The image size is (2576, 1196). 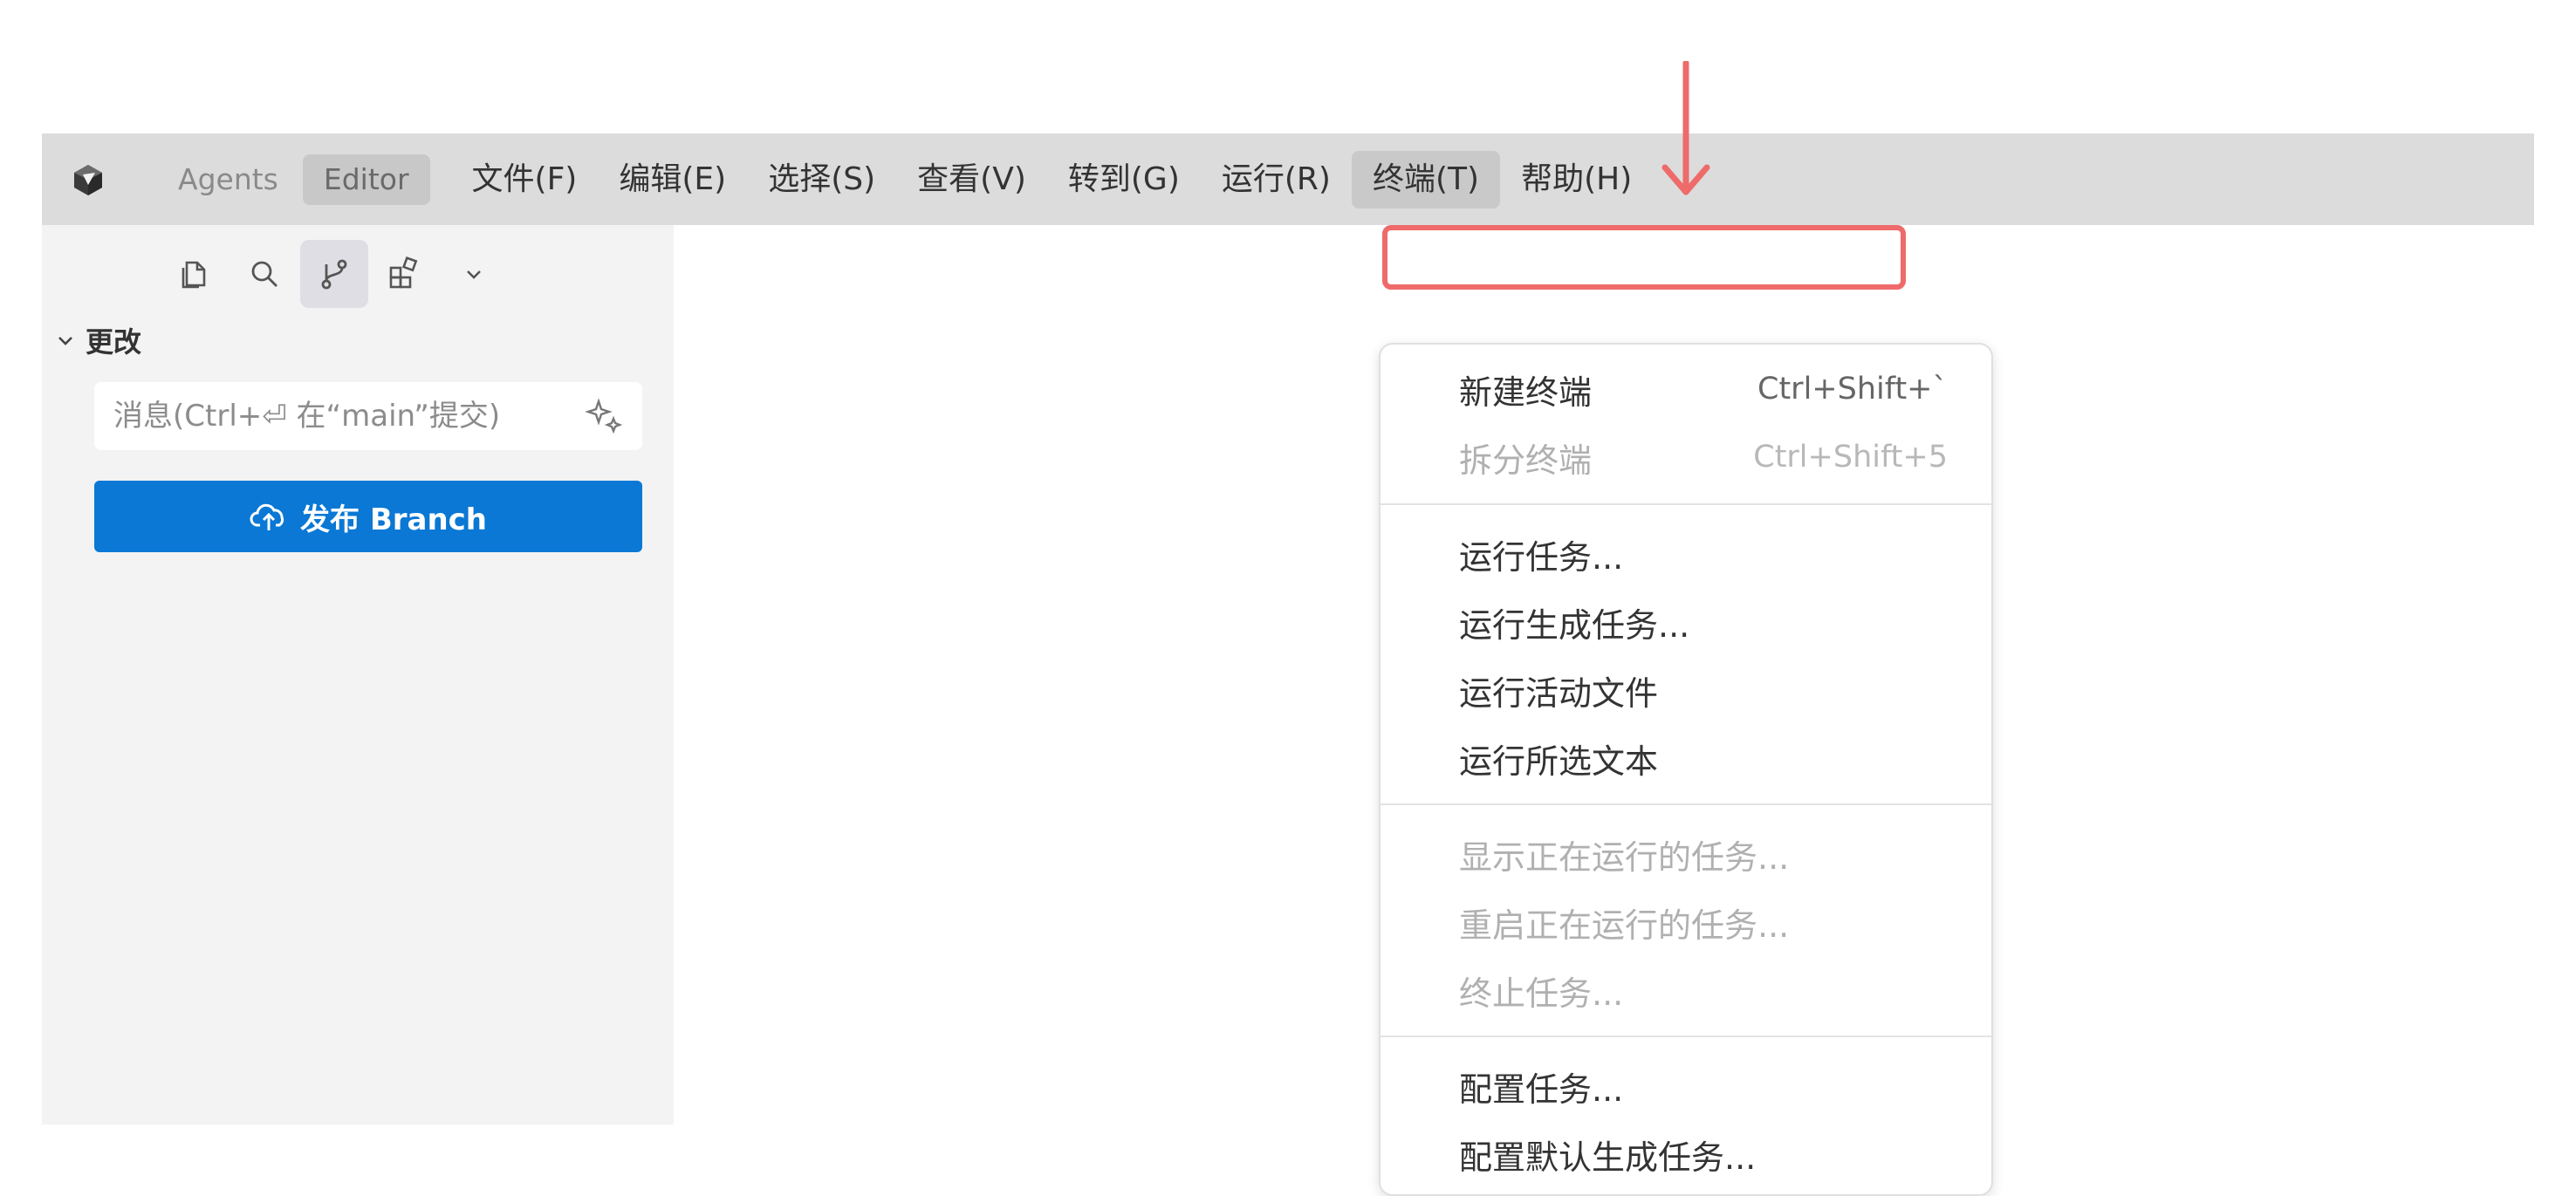 I want to click on explorer-icon, so click(x=195, y=274).